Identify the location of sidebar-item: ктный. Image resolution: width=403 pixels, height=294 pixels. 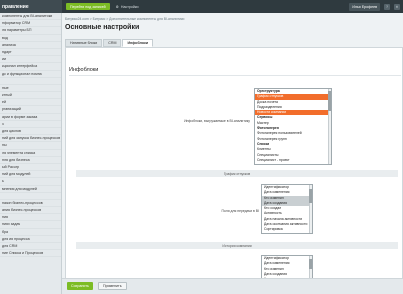
(30, 96).